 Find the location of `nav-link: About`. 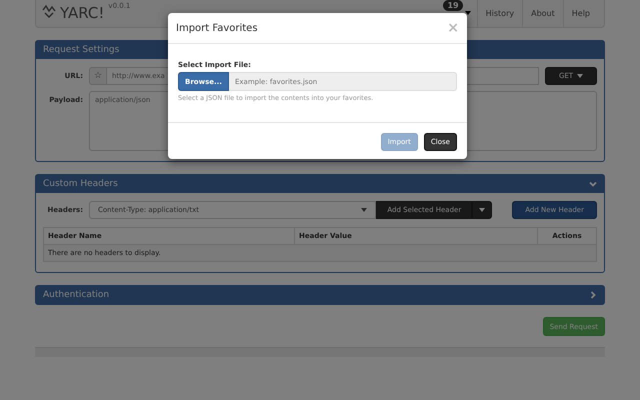

nav-link: About is located at coordinates (542, 14).